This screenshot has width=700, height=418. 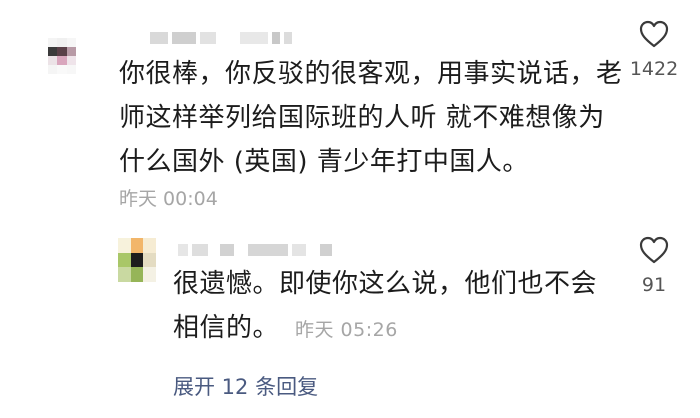 What do you see at coordinates (654, 266) in the screenshot?
I see `like-button: 91` at bounding box center [654, 266].